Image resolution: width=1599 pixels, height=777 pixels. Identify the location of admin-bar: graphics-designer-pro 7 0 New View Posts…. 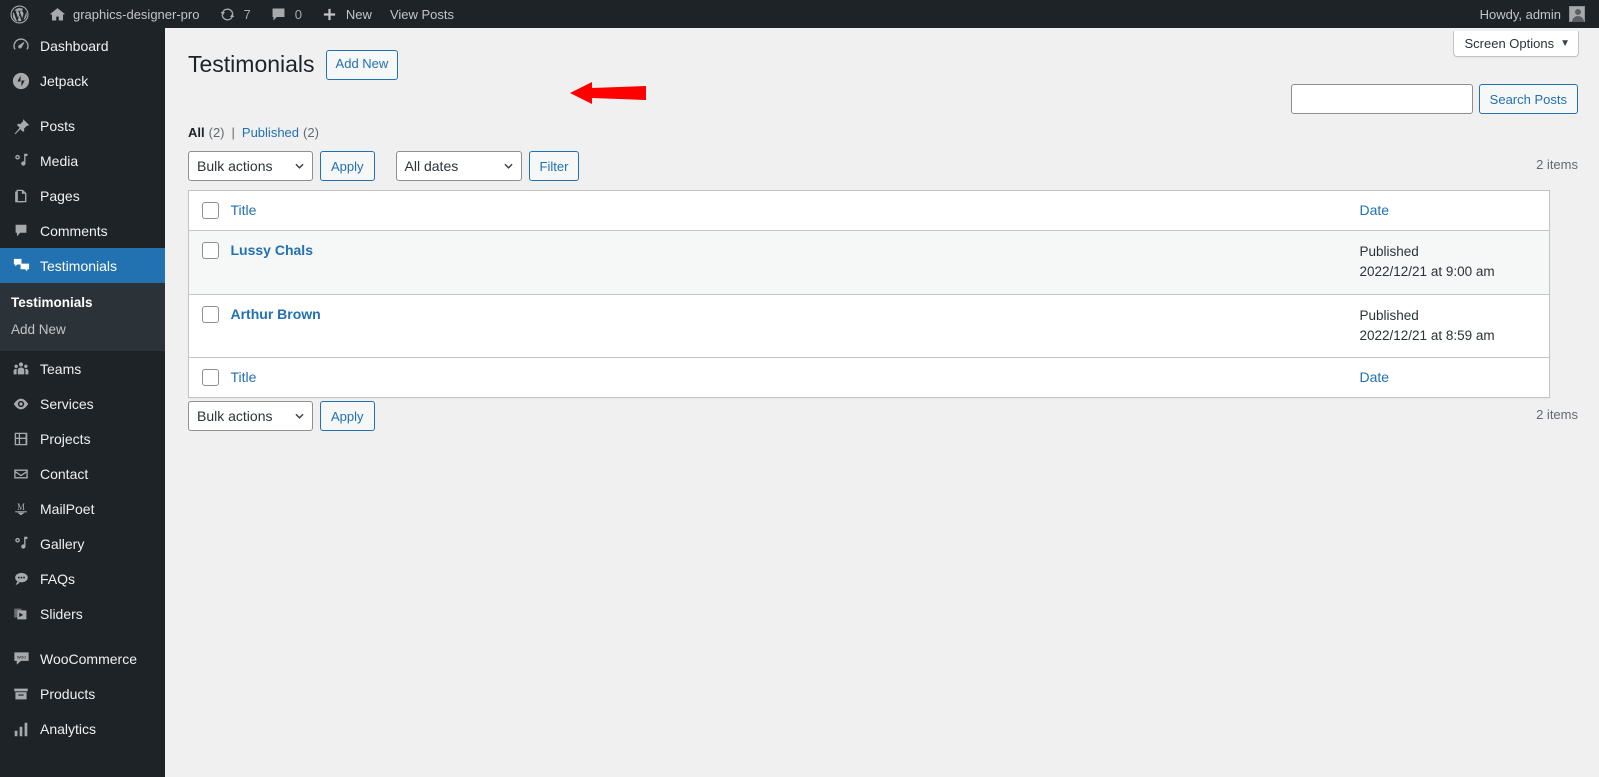
(799, 14).